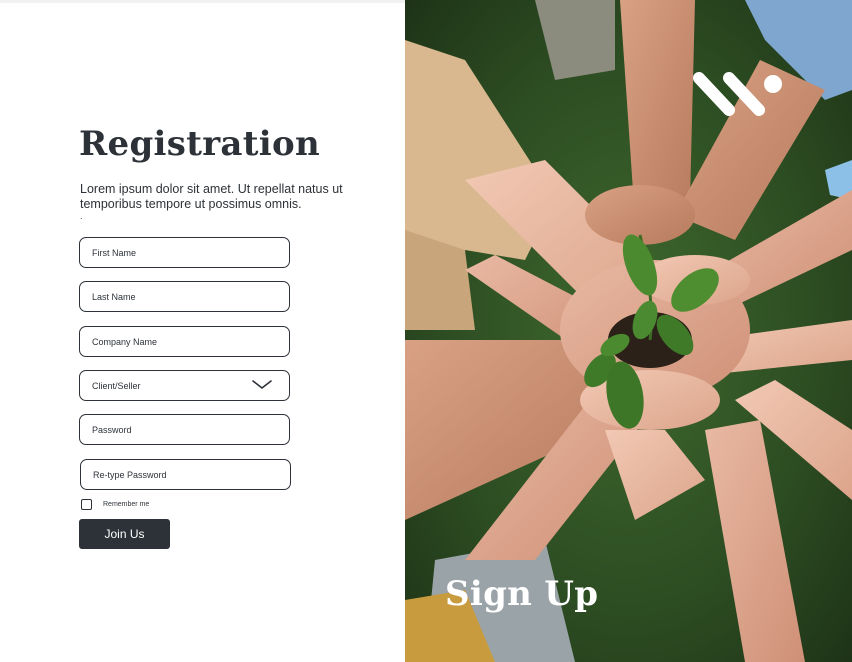  What do you see at coordinates (184, 252) in the screenshot?
I see `first-name-field: First Name` at bounding box center [184, 252].